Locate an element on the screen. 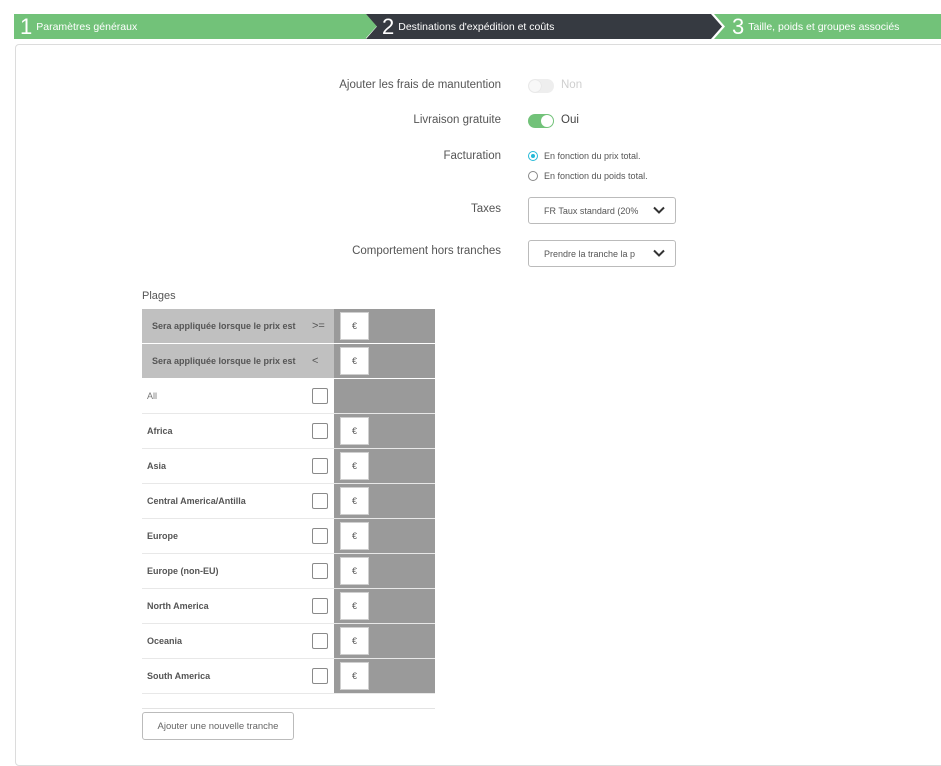 This screenshot has height=766, width=941. out-of-range-label: Comportement hors tranches is located at coordinates (426, 251).